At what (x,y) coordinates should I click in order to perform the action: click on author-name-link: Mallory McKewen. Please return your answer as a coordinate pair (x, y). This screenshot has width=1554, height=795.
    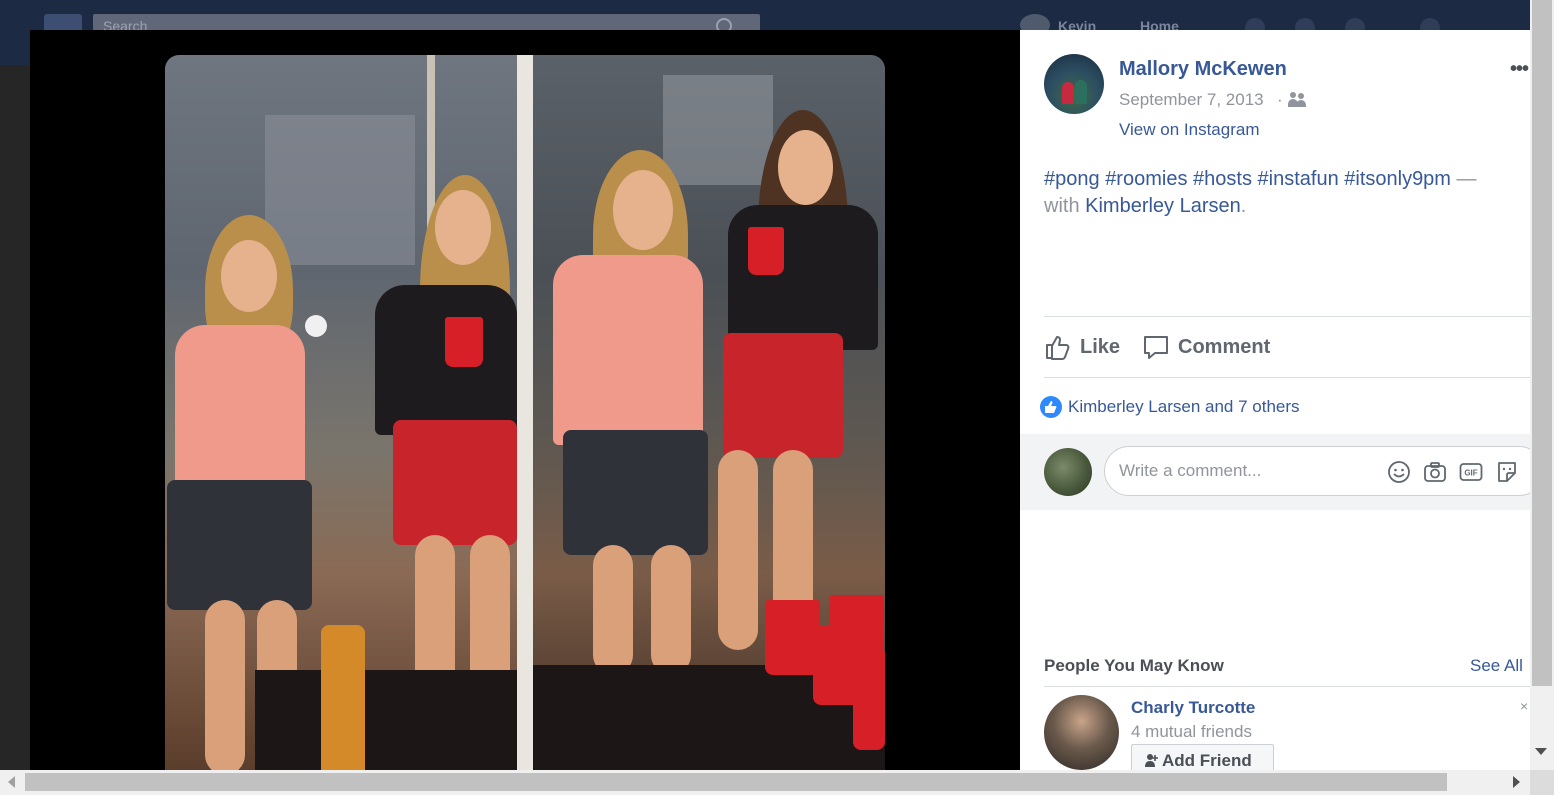
    Looking at the image, I should click on (1203, 69).